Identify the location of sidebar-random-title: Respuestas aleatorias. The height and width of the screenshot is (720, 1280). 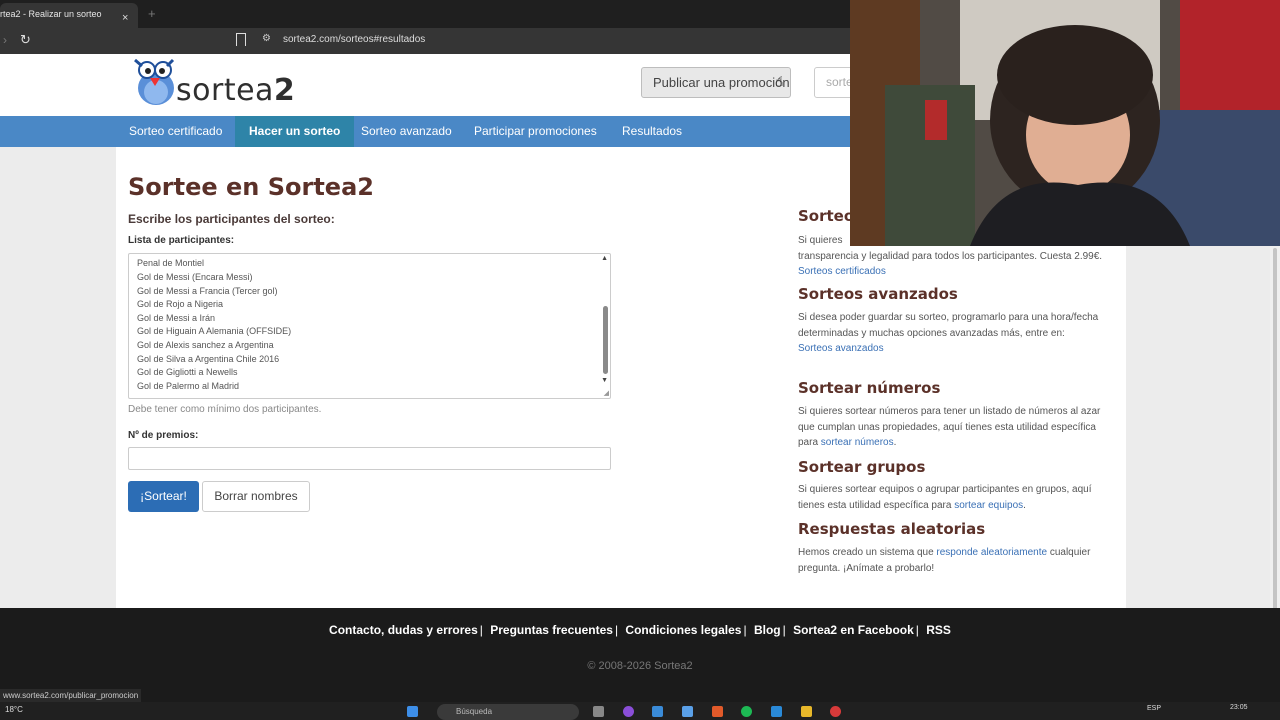
(892, 529).